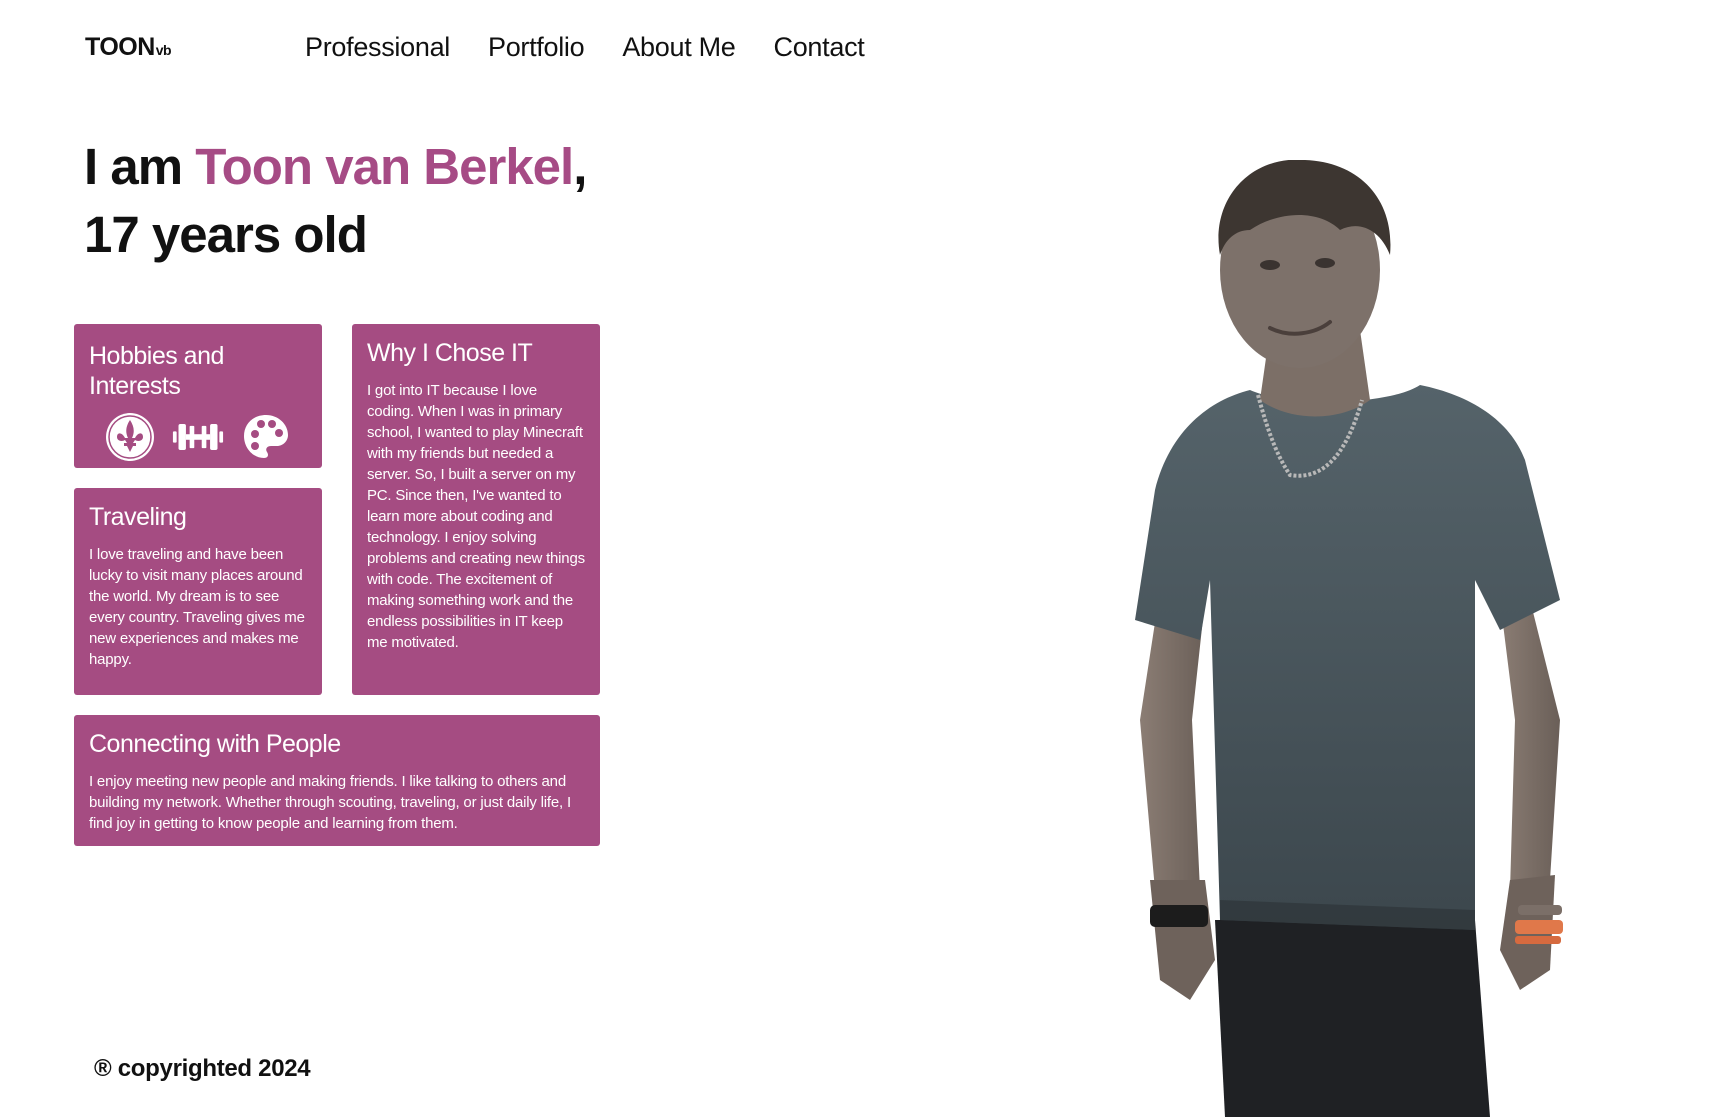  What do you see at coordinates (130, 475) in the screenshot?
I see `hobby-scouting-label: Scouting` at bounding box center [130, 475].